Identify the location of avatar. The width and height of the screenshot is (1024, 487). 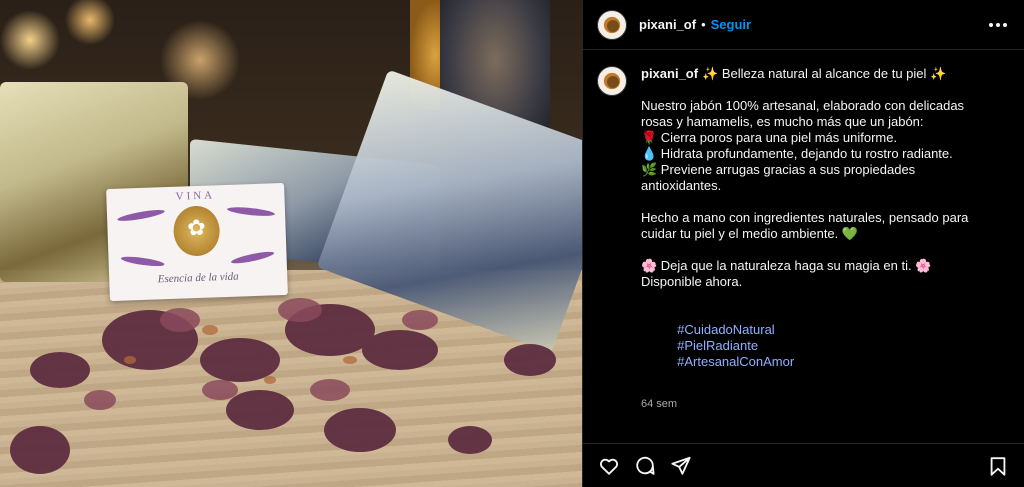
(612, 24).